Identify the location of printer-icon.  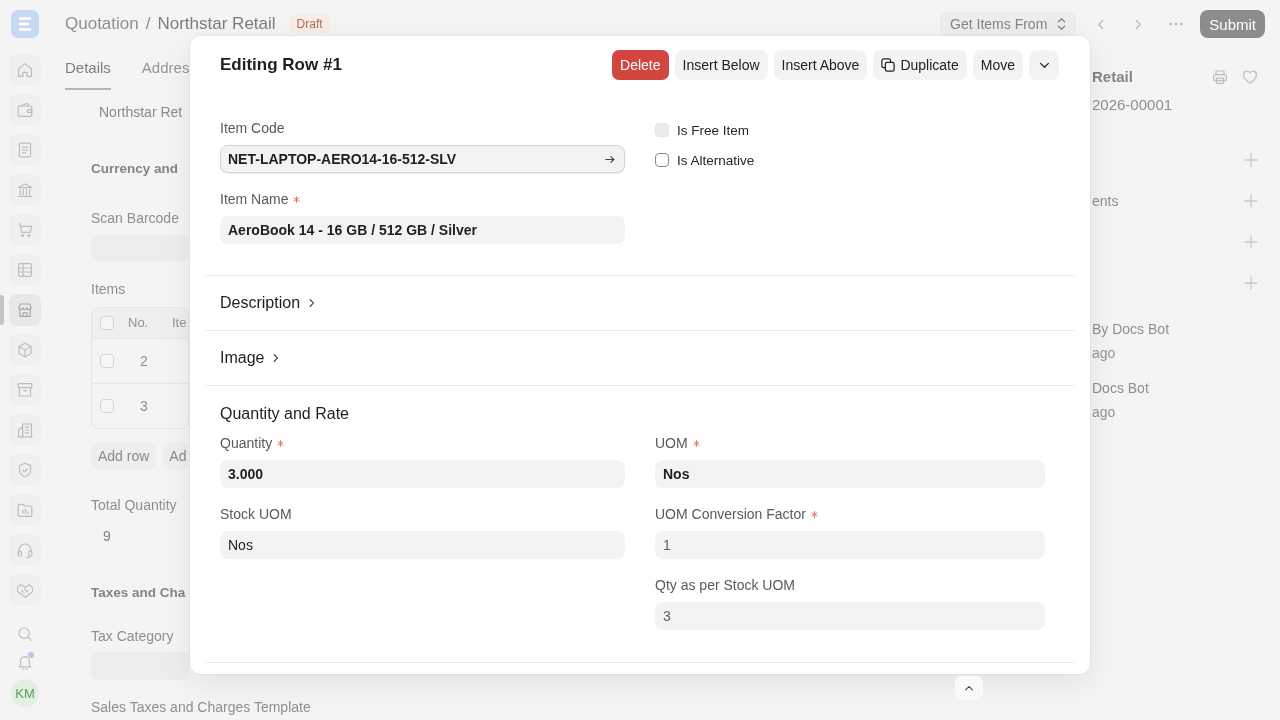
(1220, 77).